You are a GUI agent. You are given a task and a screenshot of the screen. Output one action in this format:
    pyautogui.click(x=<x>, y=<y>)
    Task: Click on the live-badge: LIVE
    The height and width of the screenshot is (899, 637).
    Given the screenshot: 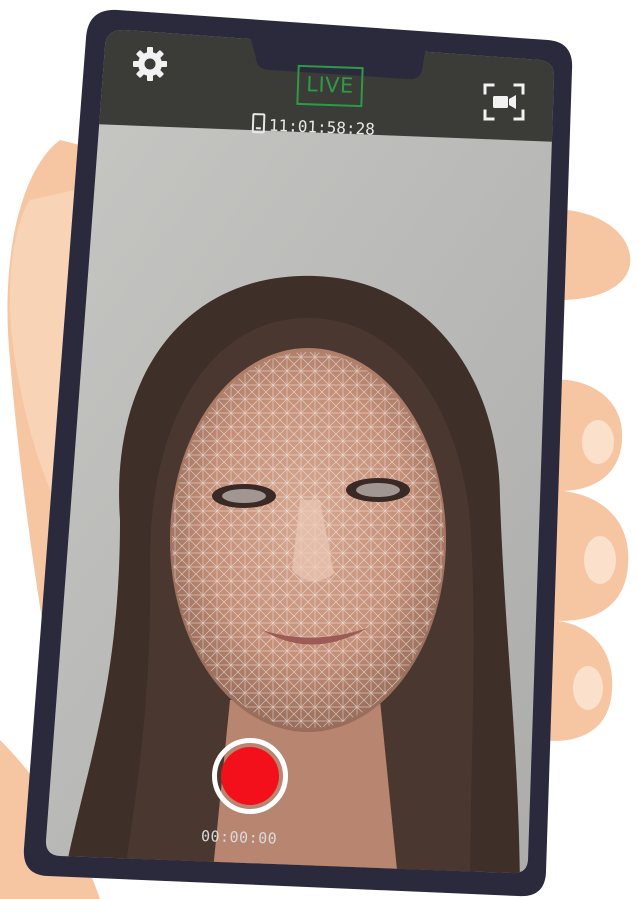 What is the action you would take?
    pyautogui.click(x=330, y=86)
    